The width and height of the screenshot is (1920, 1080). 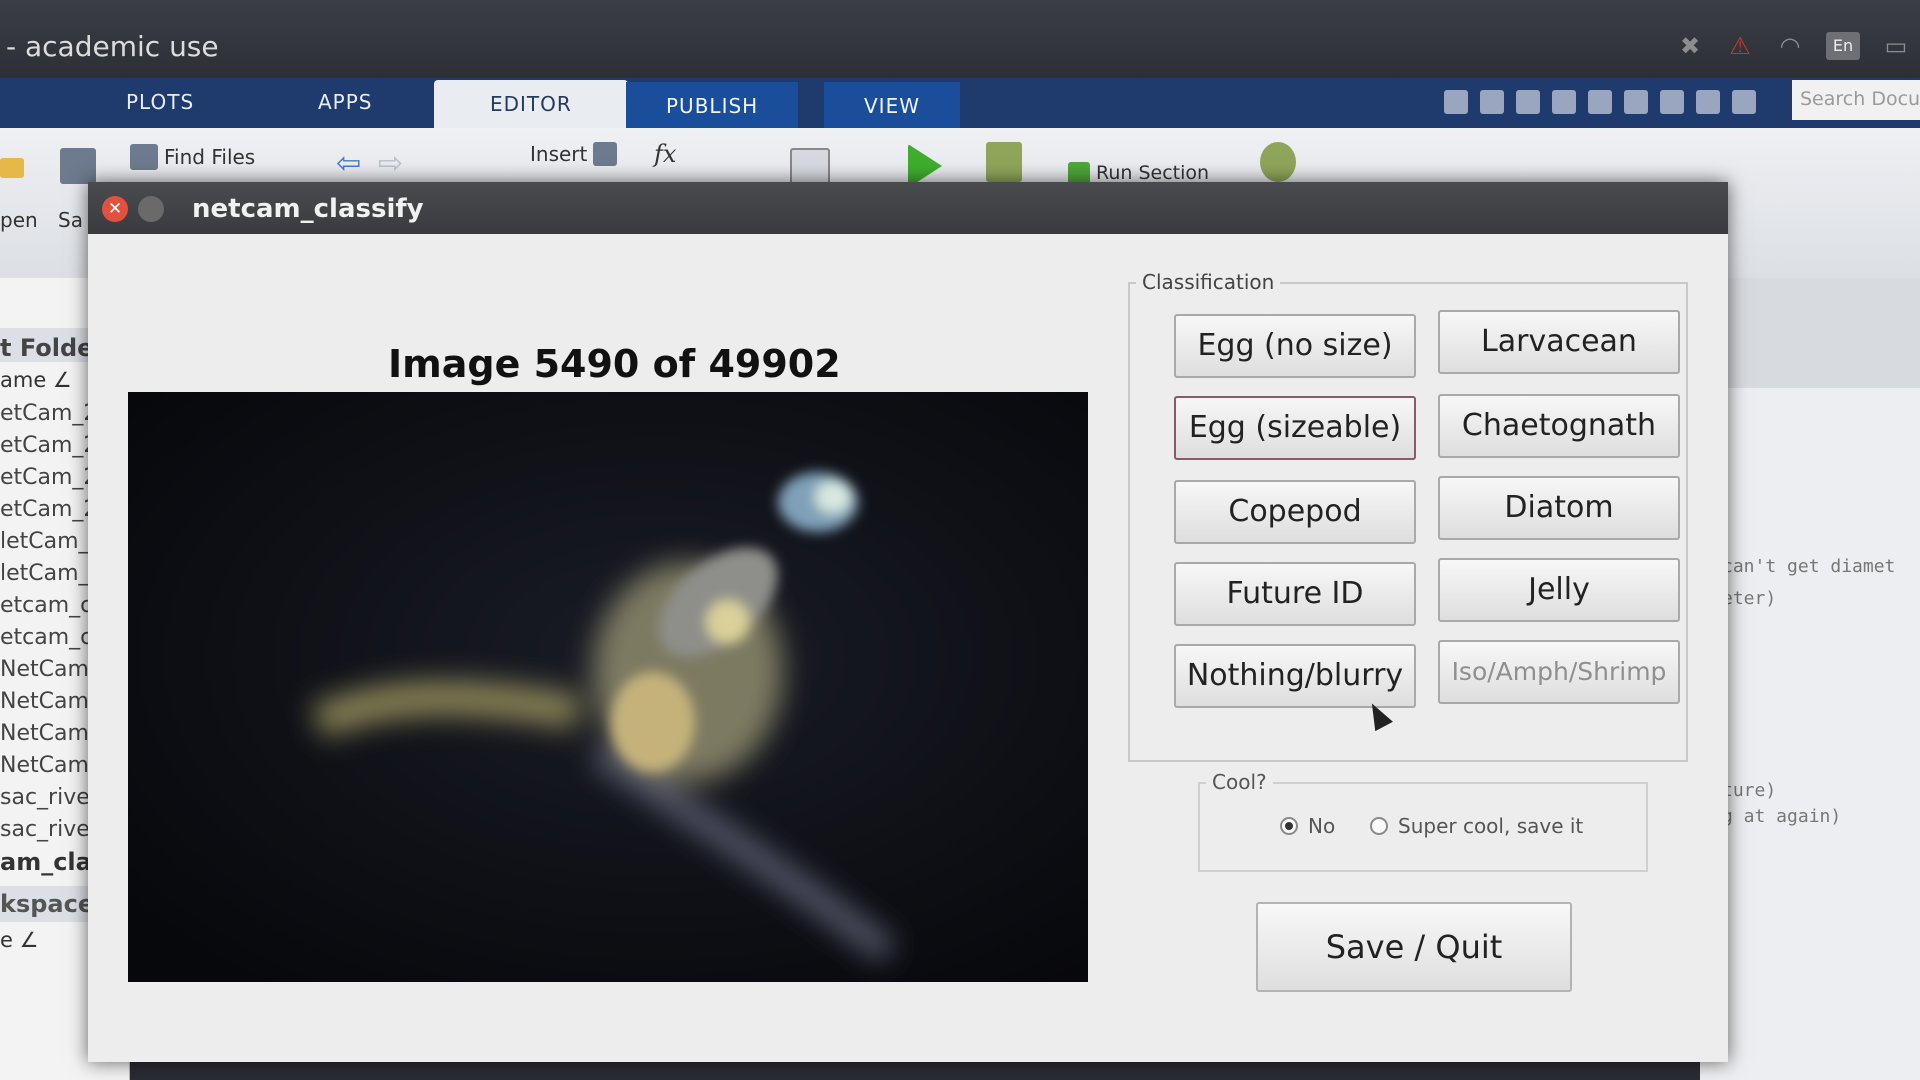 What do you see at coordinates (1379, 826) in the screenshot?
I see `radio-unselected-icon` at bounding box center [1379, 826].